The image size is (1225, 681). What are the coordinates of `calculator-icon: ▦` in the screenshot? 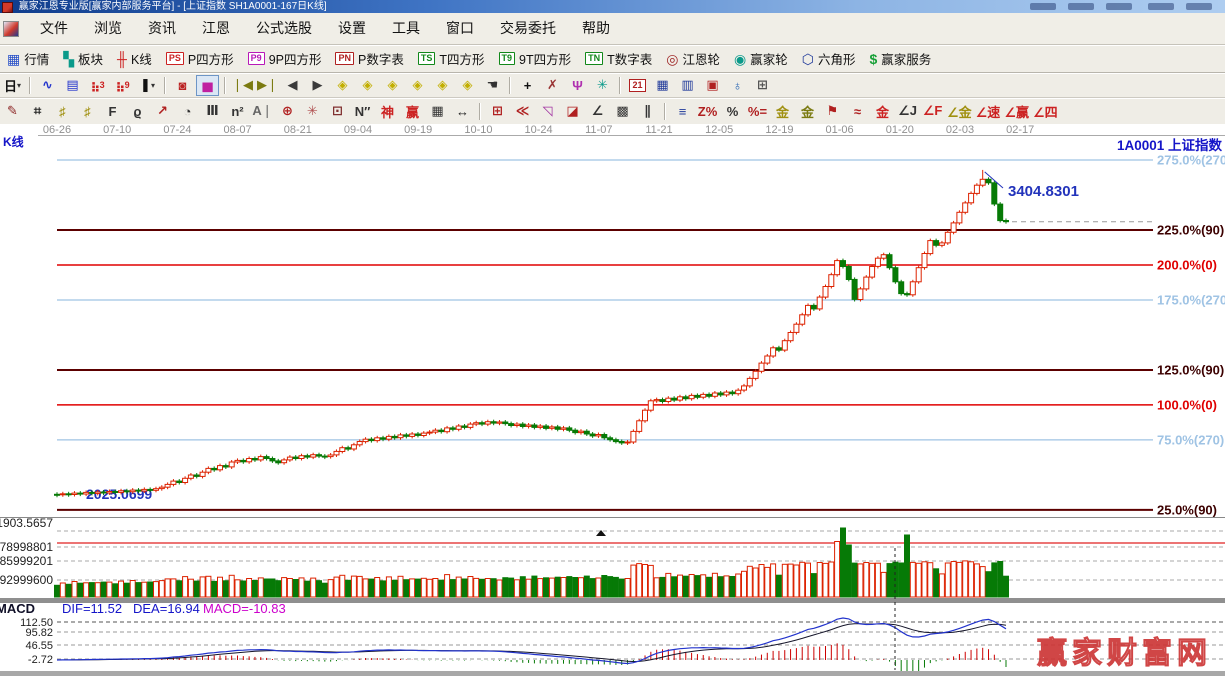 It's located at (662, 85).